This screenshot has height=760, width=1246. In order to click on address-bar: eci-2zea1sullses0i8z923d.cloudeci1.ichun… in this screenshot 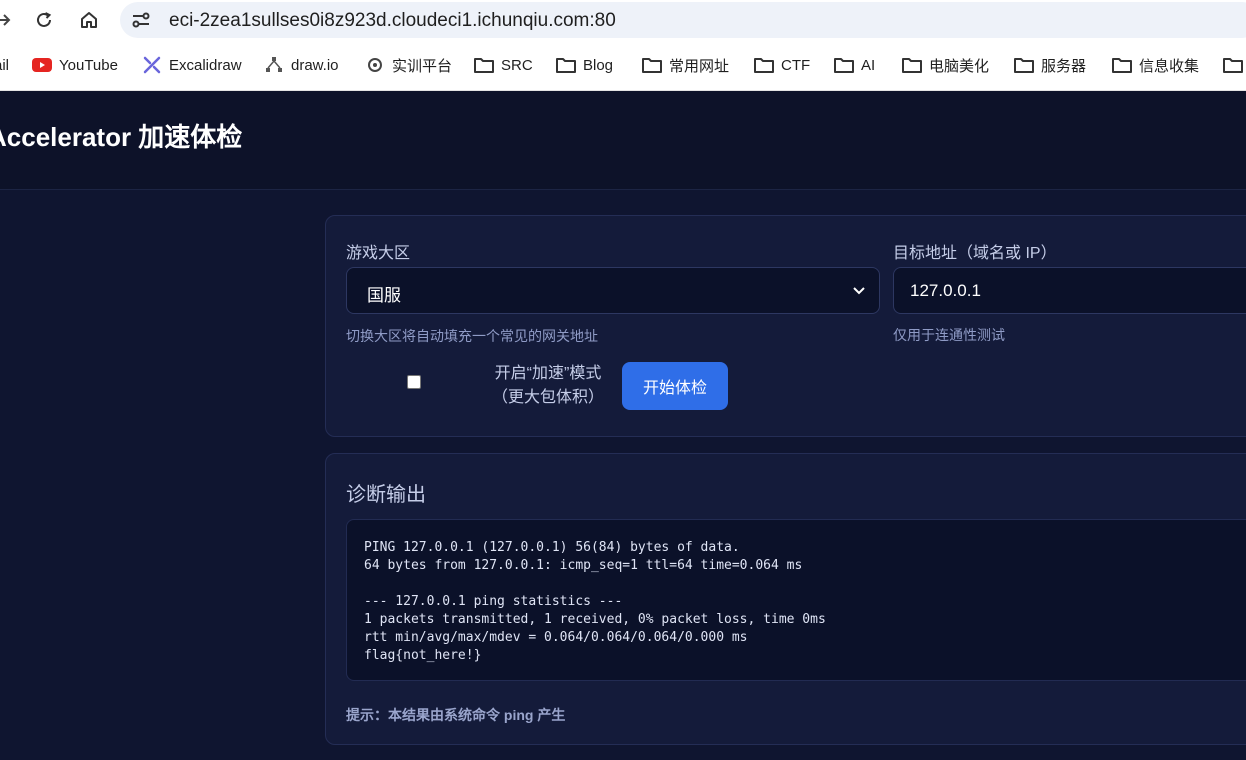, I will do `click(683, 20)`.